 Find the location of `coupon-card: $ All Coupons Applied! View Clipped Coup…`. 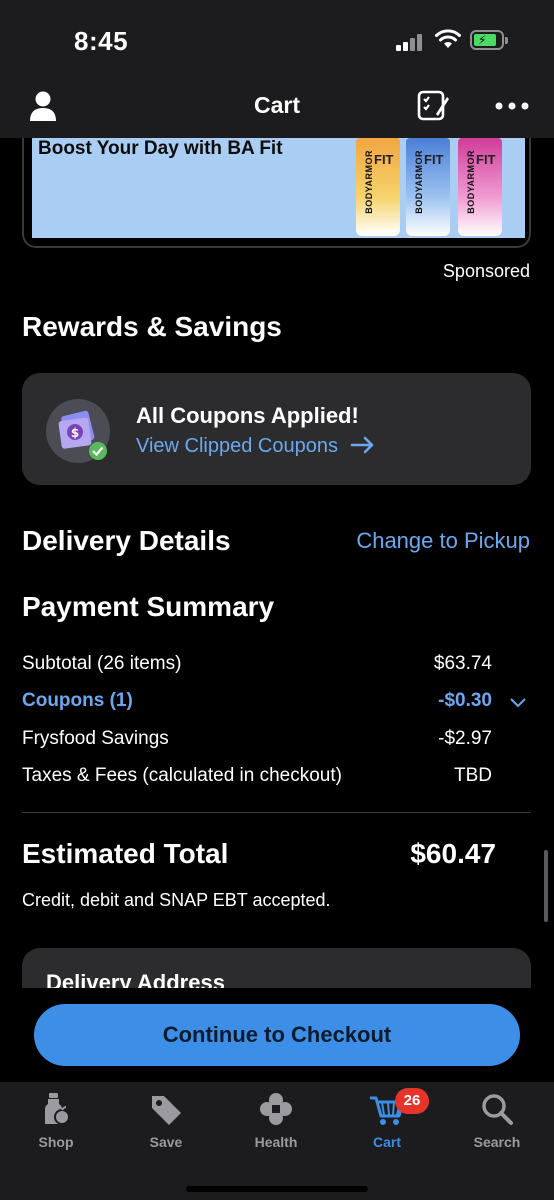

coupon-card: $ All Coupons Applied! View Clipped Coup… is located at coordinates (276, 429).